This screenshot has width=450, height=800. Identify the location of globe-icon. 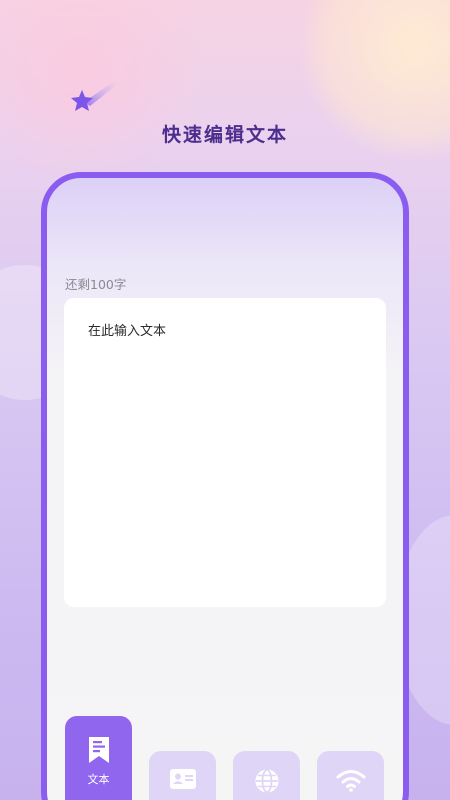
(267, 783).